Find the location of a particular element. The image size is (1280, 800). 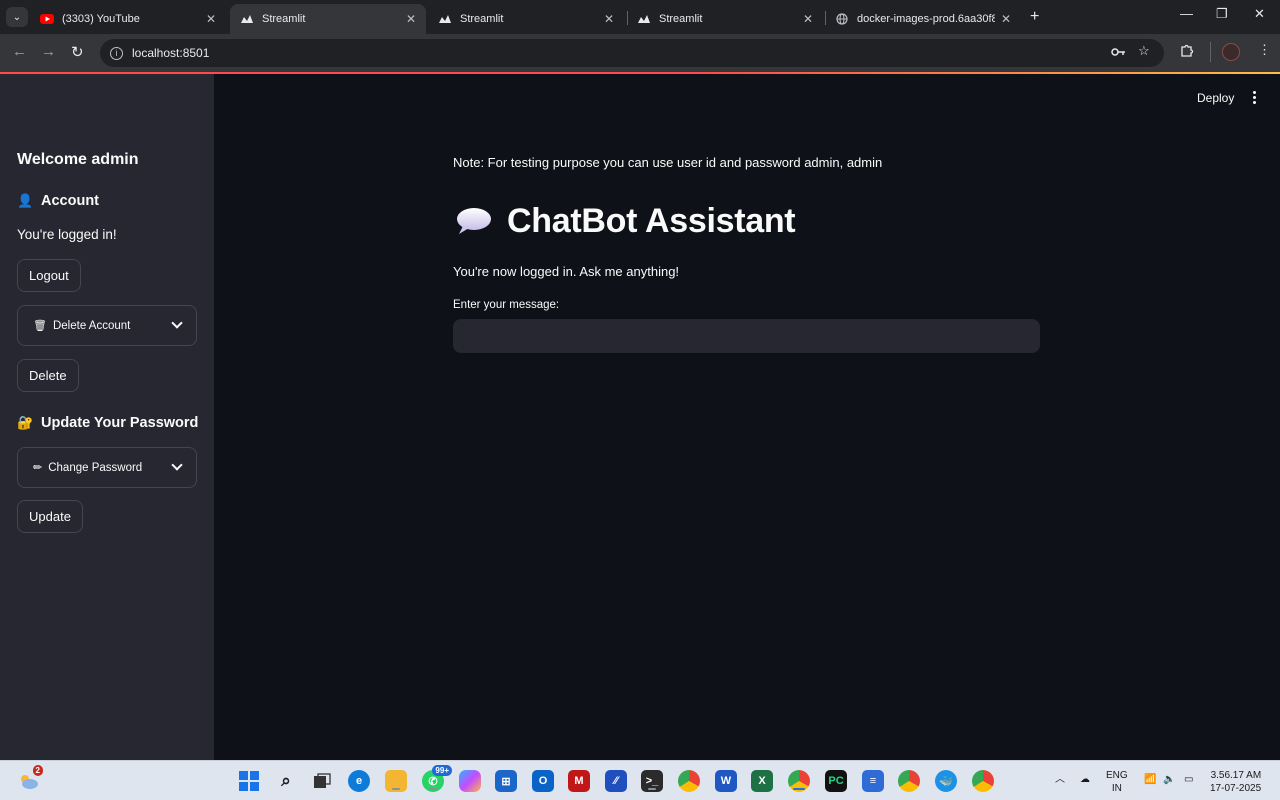

tab-youtube: (3303) YouTube ✕ is located at coordinates (128, 19).